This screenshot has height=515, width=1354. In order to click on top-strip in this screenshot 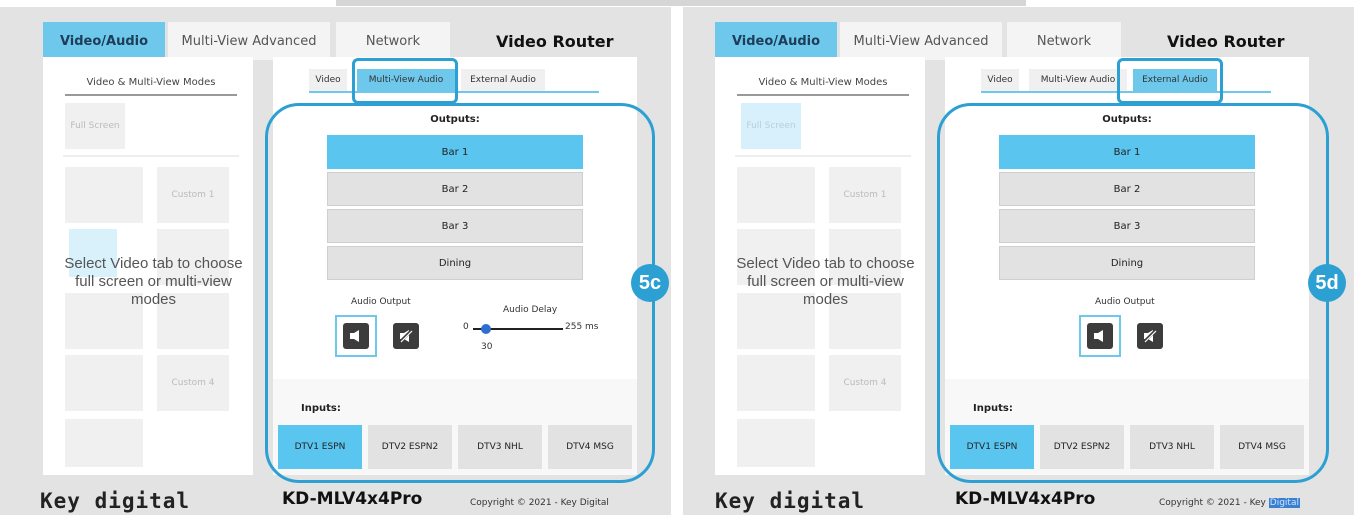, I will do `click(681, 3)`.